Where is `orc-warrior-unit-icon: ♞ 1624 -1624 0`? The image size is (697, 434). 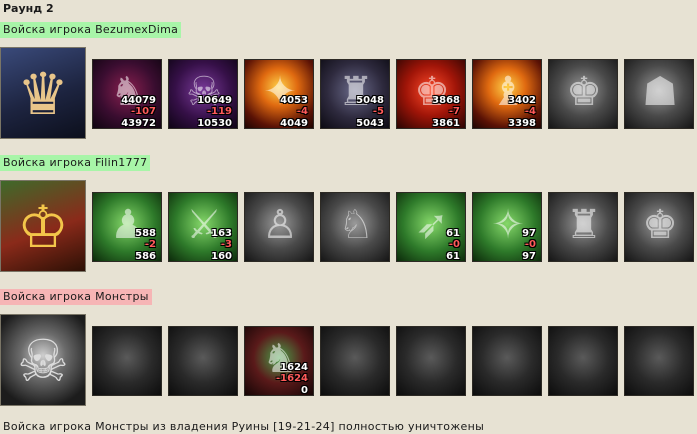 orc-warrior-unit-icon: ♞ 1624 -1624 0 is located at coordinates (279, 361).